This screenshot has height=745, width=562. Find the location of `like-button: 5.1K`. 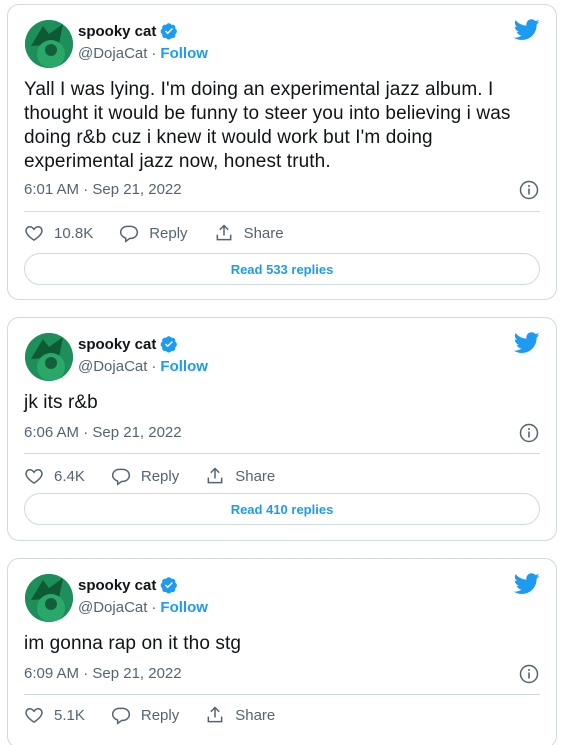

like-button: 5.1K is located at coordinates (54, 715).